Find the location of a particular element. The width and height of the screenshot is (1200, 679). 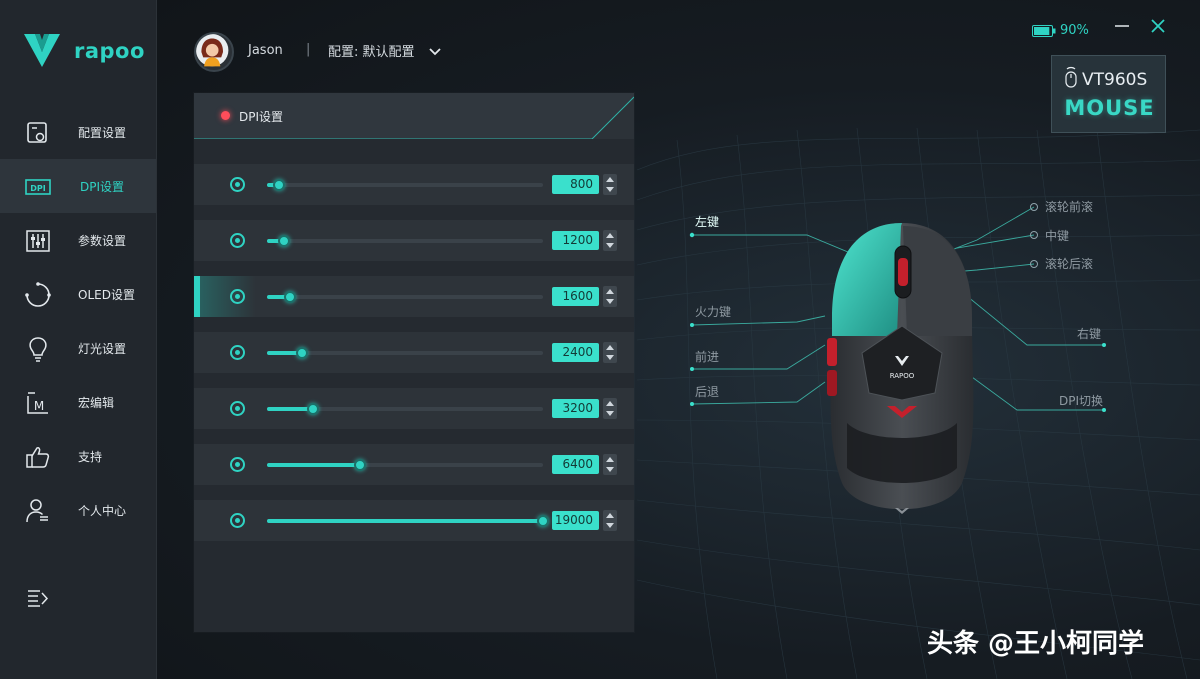

dpi-row: 2400 is located at coordinates (414, 352).